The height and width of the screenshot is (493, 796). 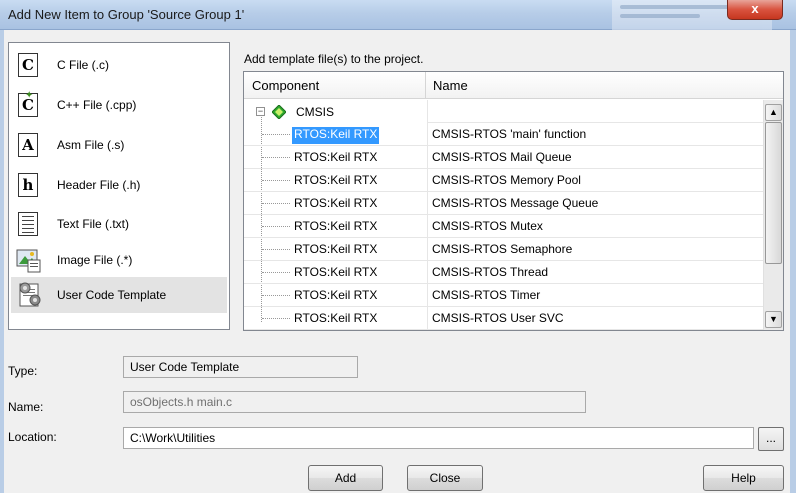 I want to click on file-type-label: C++ File (.cpp), so click(x=97, y=105).